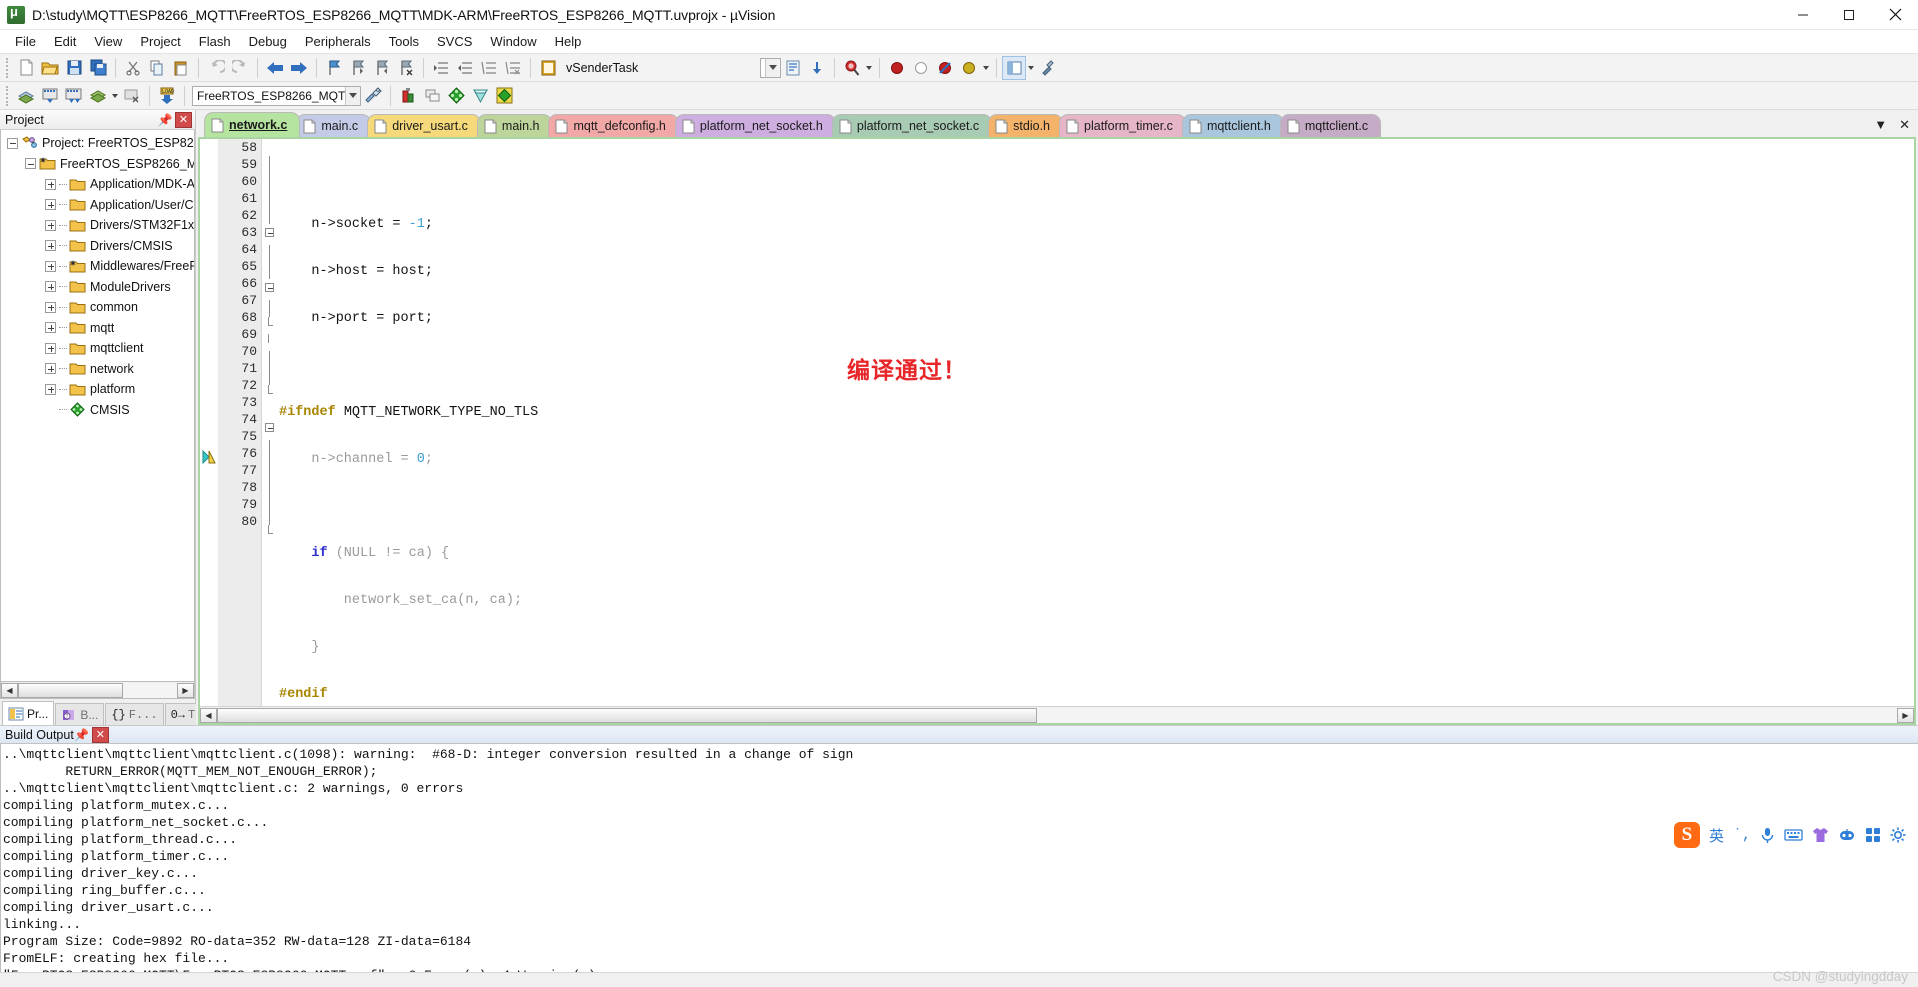 The width and height of the screenshot is (1918, 987). What do you see at coordinates (1232, 125) in the screenshot?
I see `editor-tab-mqttclient-h: mqttclient.h` at bounding box center [1232, 125].